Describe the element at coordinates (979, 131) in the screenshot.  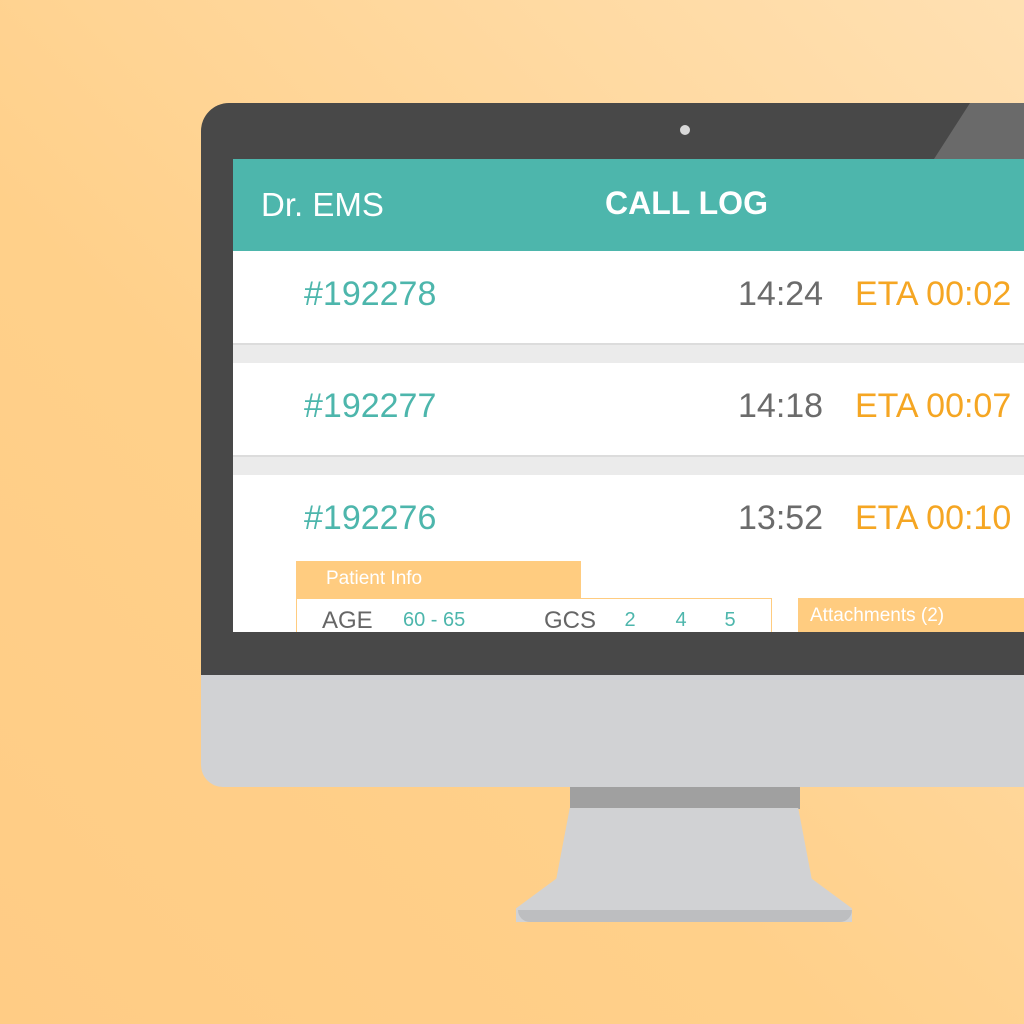
I see `bezel-reflection` at that location.